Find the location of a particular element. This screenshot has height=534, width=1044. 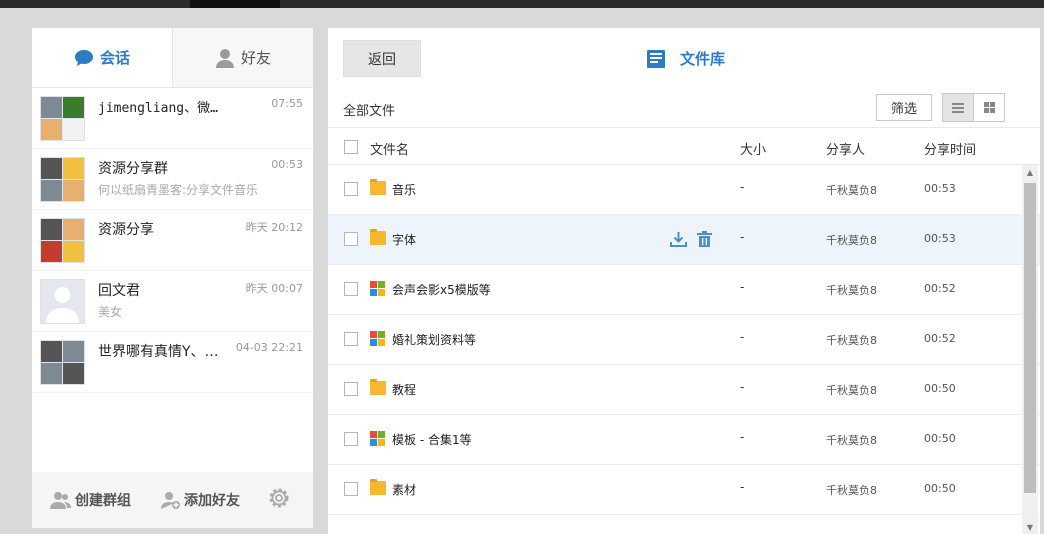

row-actions is located at coordinates (691, 239).